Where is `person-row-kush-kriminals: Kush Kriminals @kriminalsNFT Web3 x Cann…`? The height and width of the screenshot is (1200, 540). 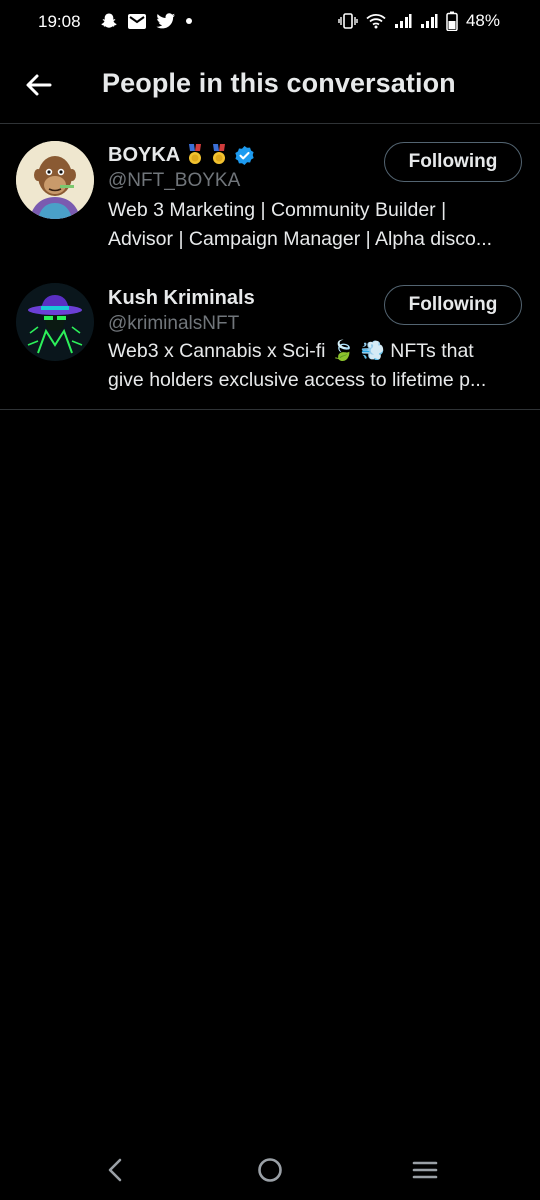 person-row-kush-kriminals: Kush Kriminals @kriminalsNFT Web3 x Cann… is located at coordinates (270, 337).